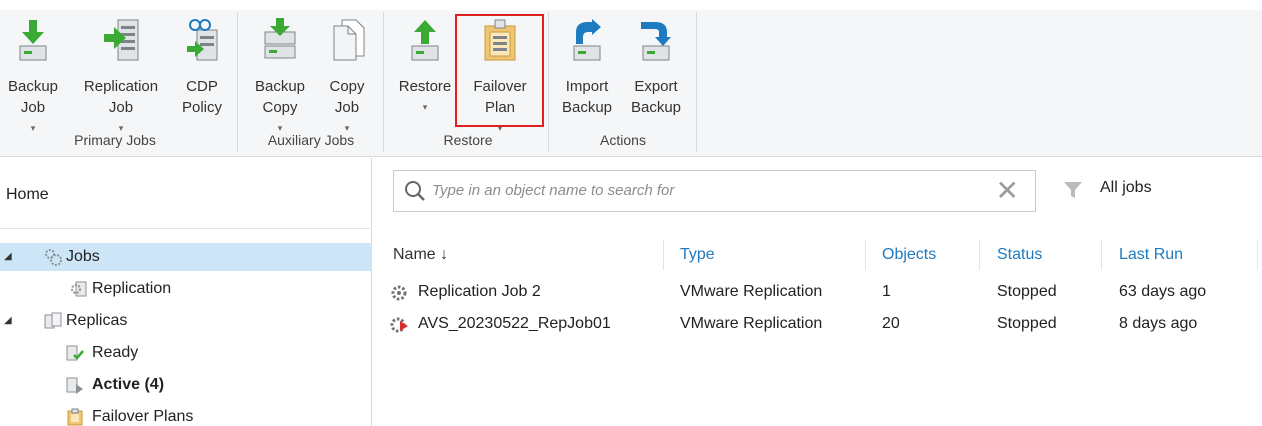 The width and height of the screenshot is (1262, 426). I want to click on job-name-cell: AVS_20230522_RepJob01, so click(514, 323).